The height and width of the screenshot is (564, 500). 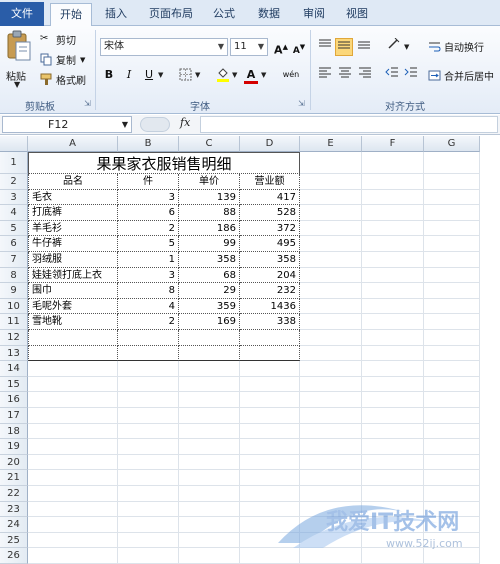 I want to click on align-middle-button, so click(x=344, y=47).